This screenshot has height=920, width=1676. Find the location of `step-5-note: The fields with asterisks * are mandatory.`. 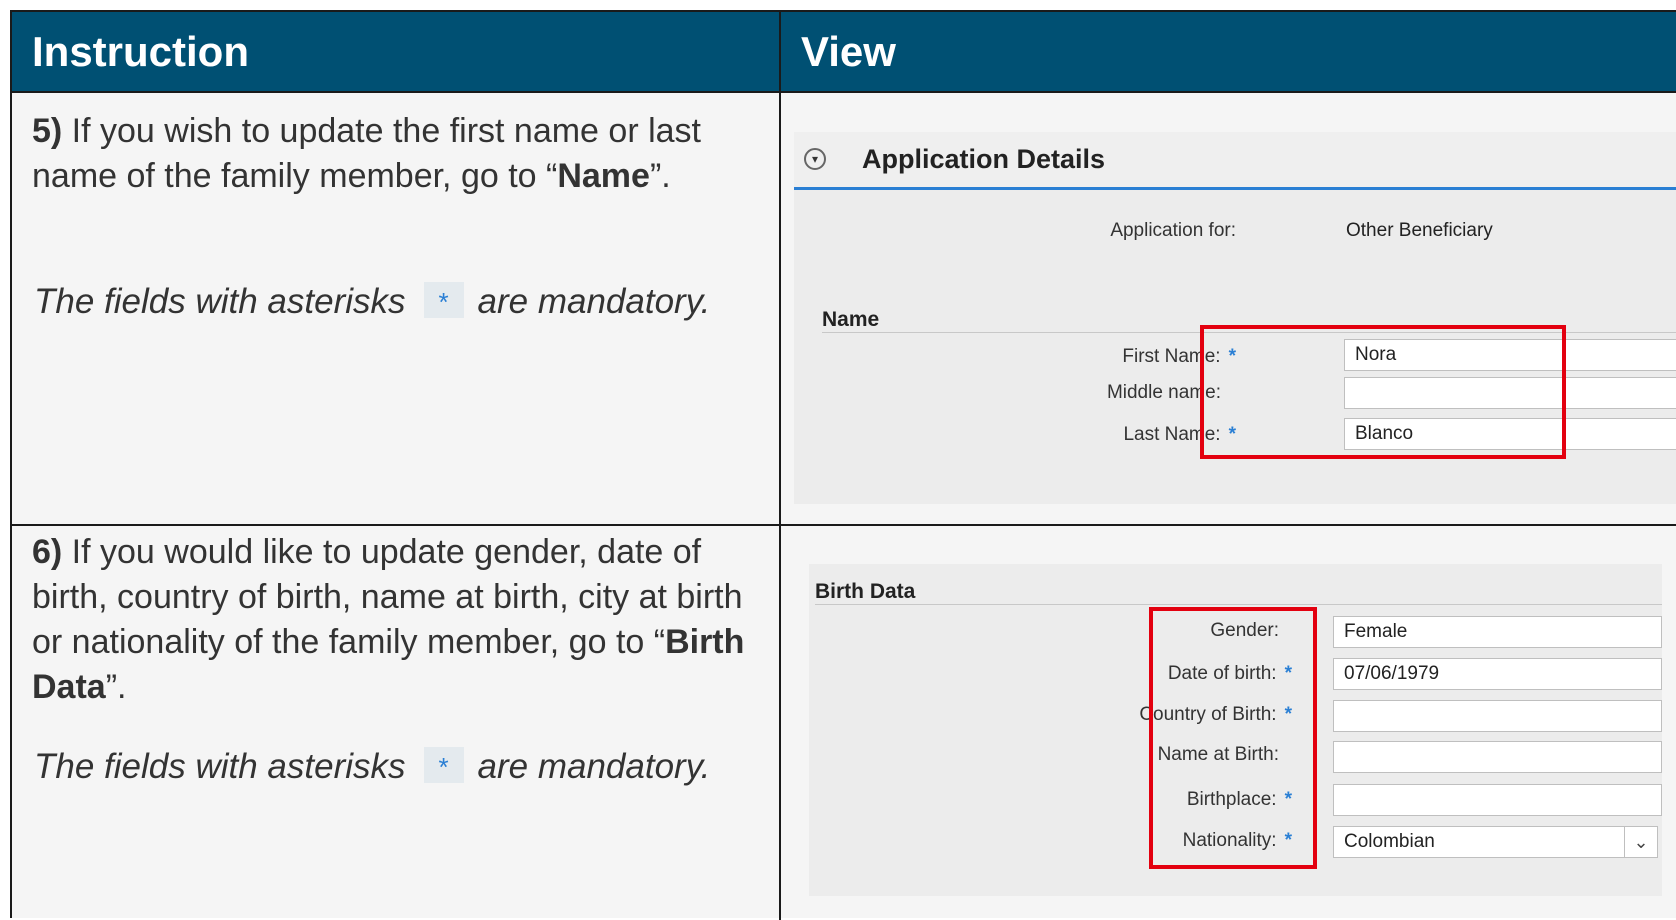

step-5-note: The fields with asterisks * are mandatory. is located at coordinates (372, 301).